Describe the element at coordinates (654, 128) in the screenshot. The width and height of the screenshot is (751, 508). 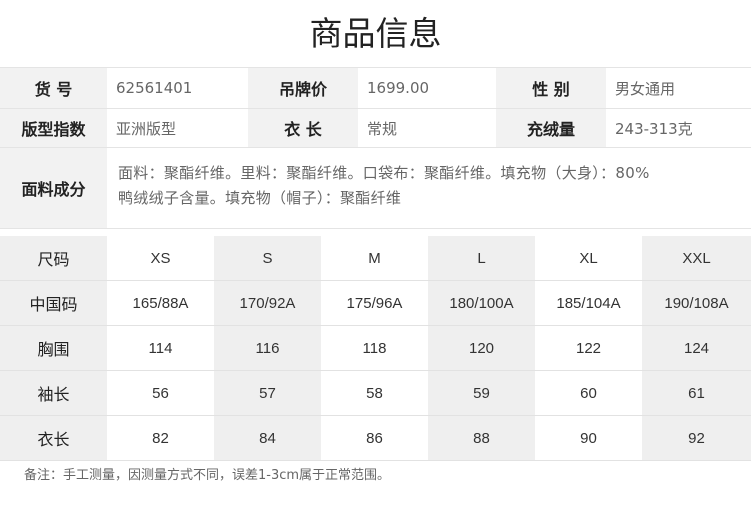
I see `fill-weight-value: 243-313克` at that location.